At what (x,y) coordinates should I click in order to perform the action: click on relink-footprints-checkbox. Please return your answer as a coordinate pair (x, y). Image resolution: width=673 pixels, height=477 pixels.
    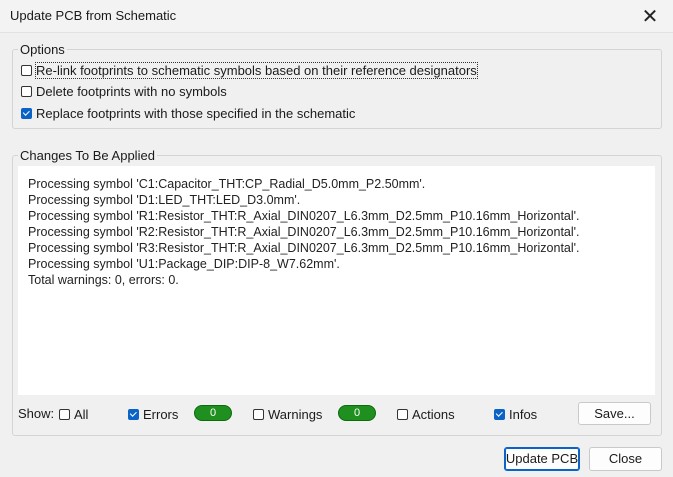
    Looking at the image, I should click on (26, 70).